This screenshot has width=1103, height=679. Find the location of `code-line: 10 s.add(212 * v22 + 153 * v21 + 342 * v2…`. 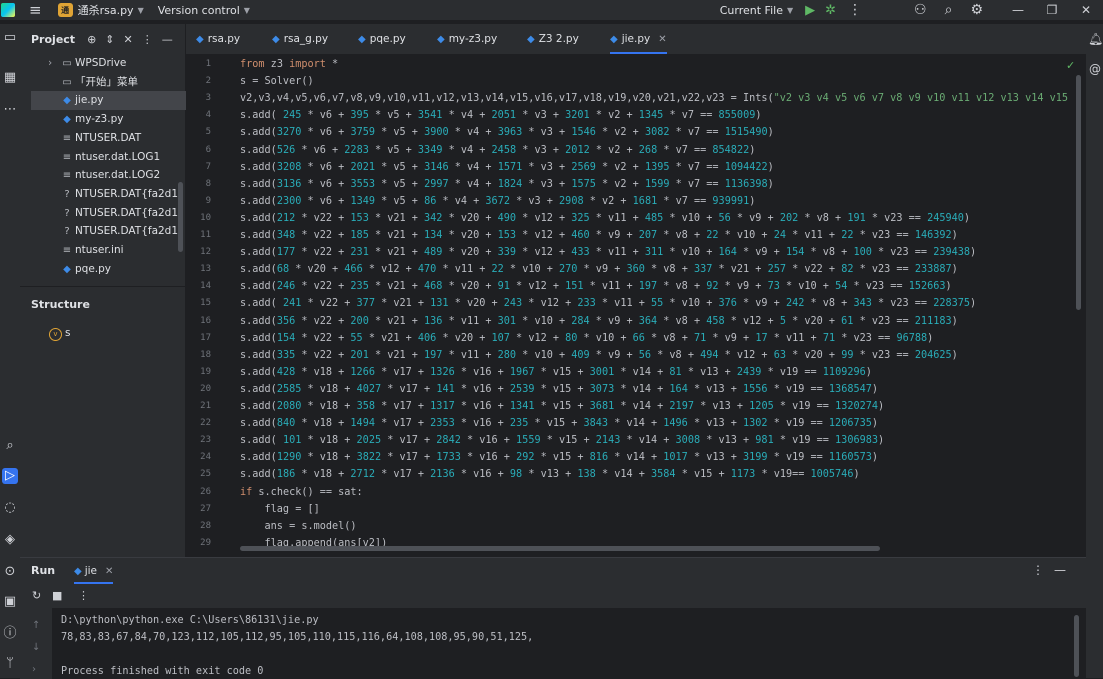

code-line: 10 s.add(212 * v22 + 153 * v21 + 342 * v2… is located at coordinates (636, 218).